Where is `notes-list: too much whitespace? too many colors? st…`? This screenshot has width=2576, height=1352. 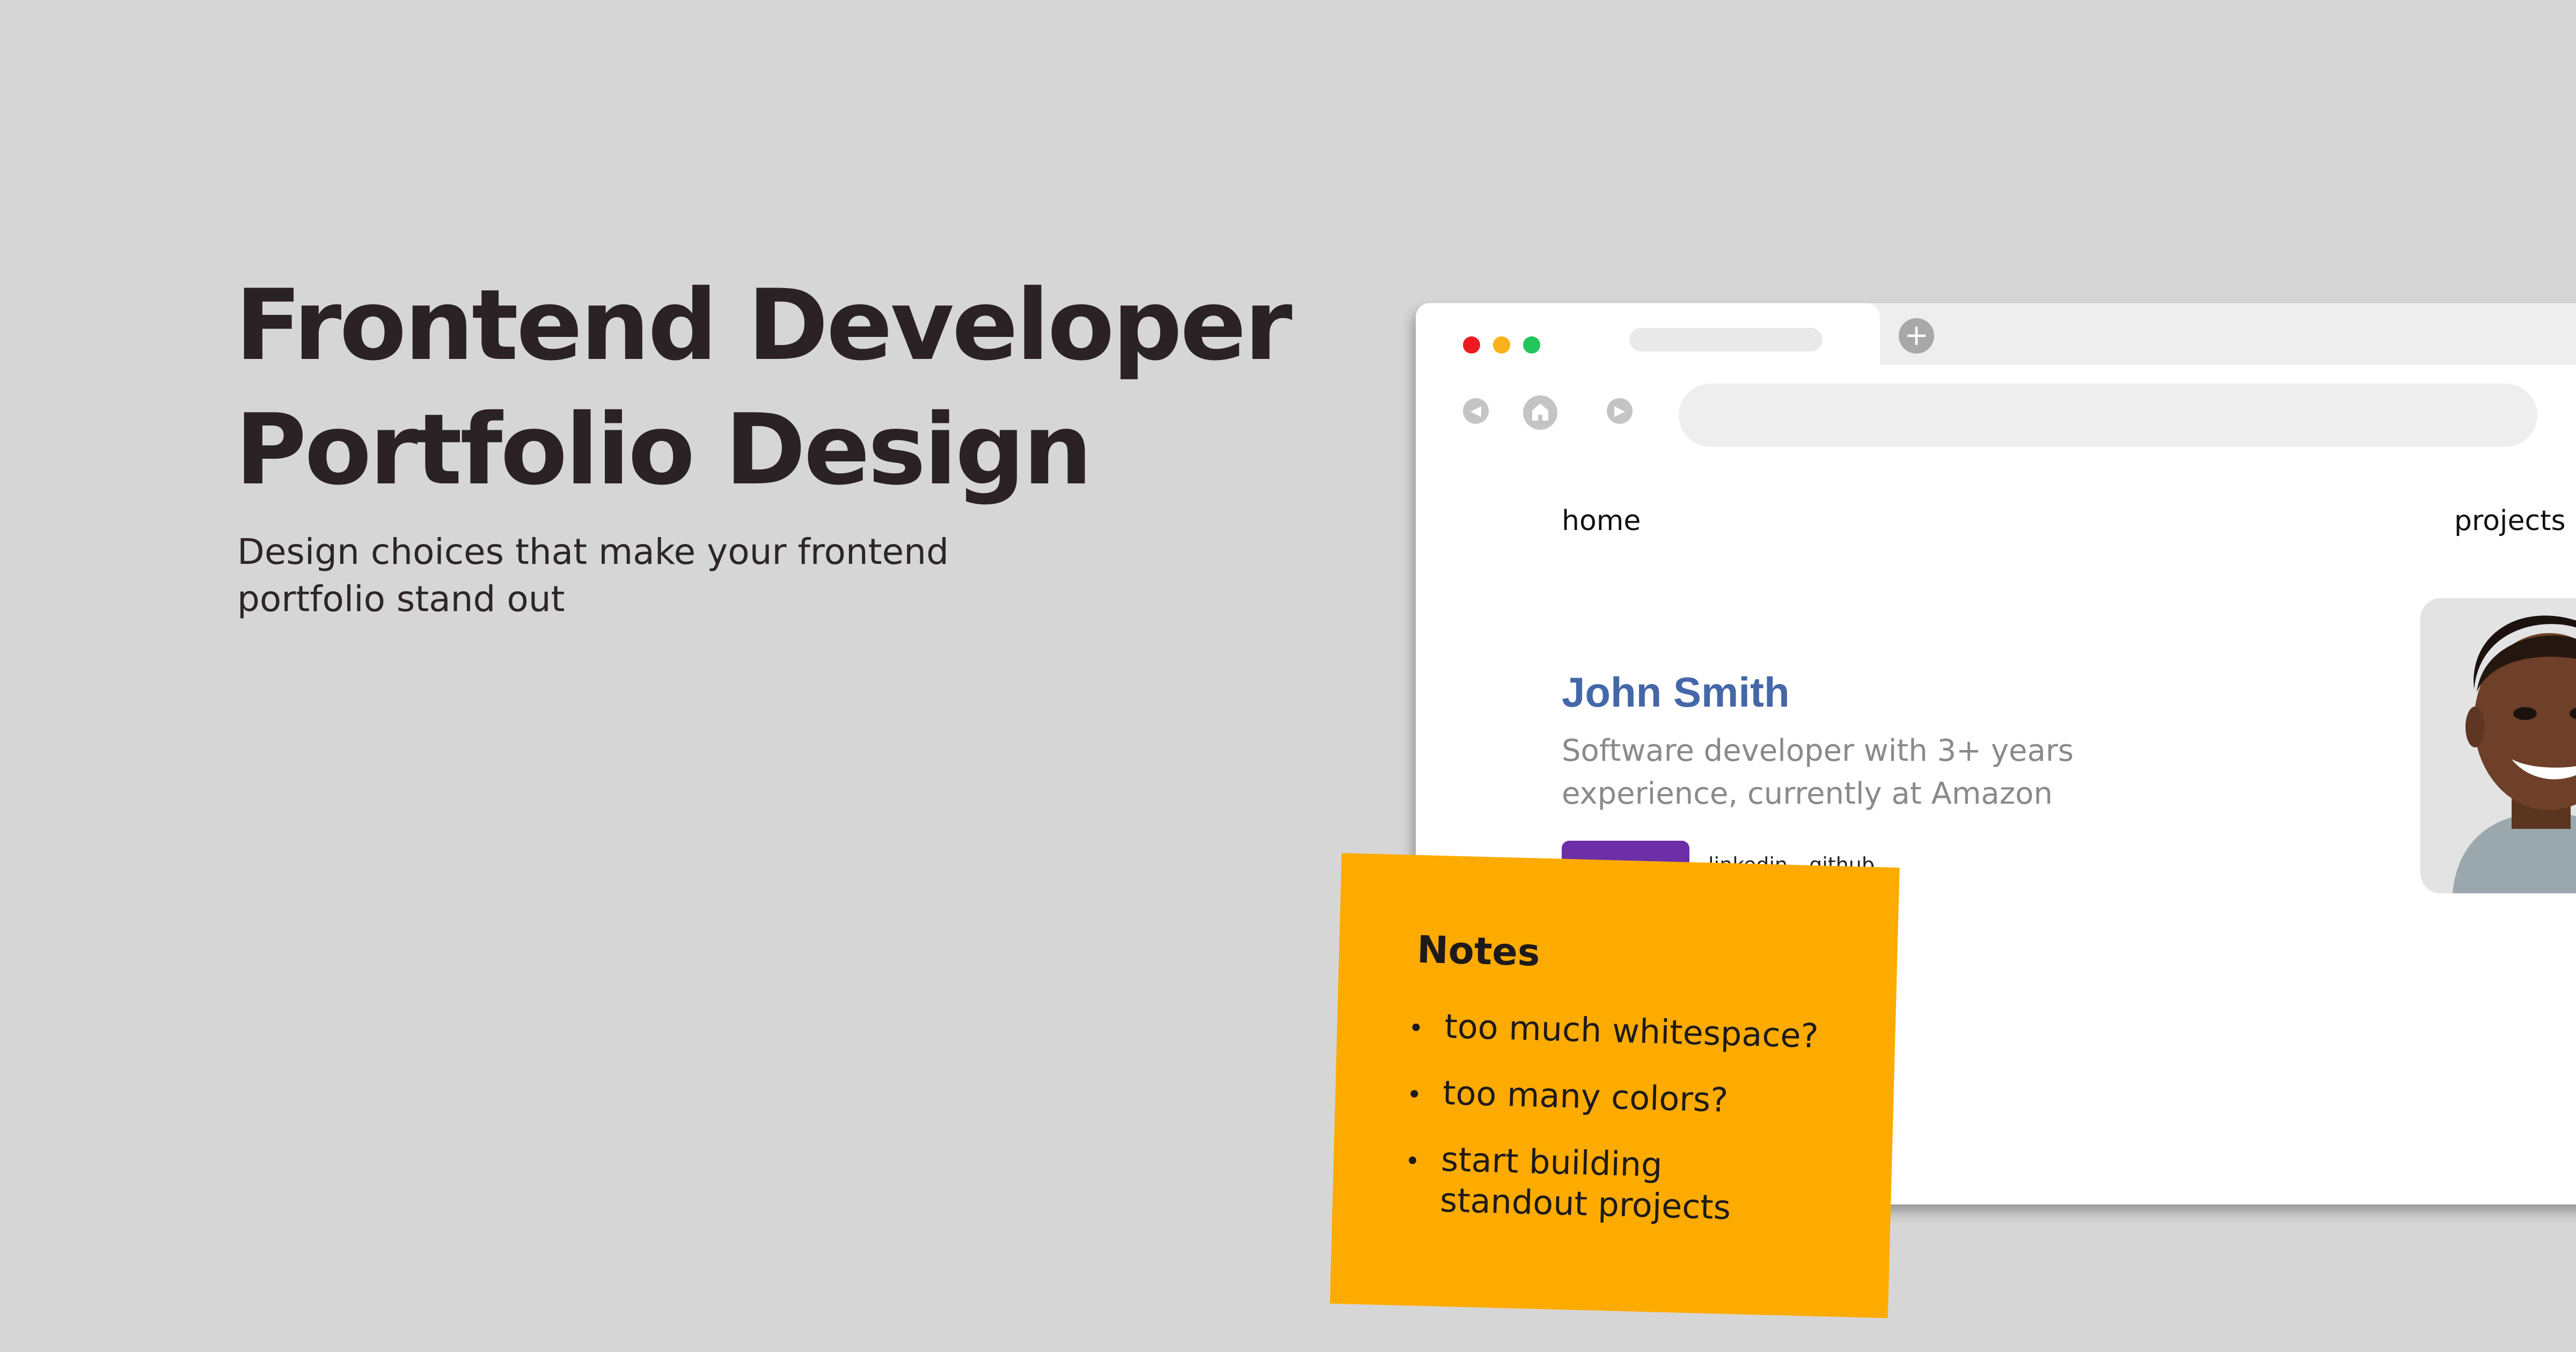 notes-list: too much whitespace? too many colors? st… is located at coordinates (1613, 1131).